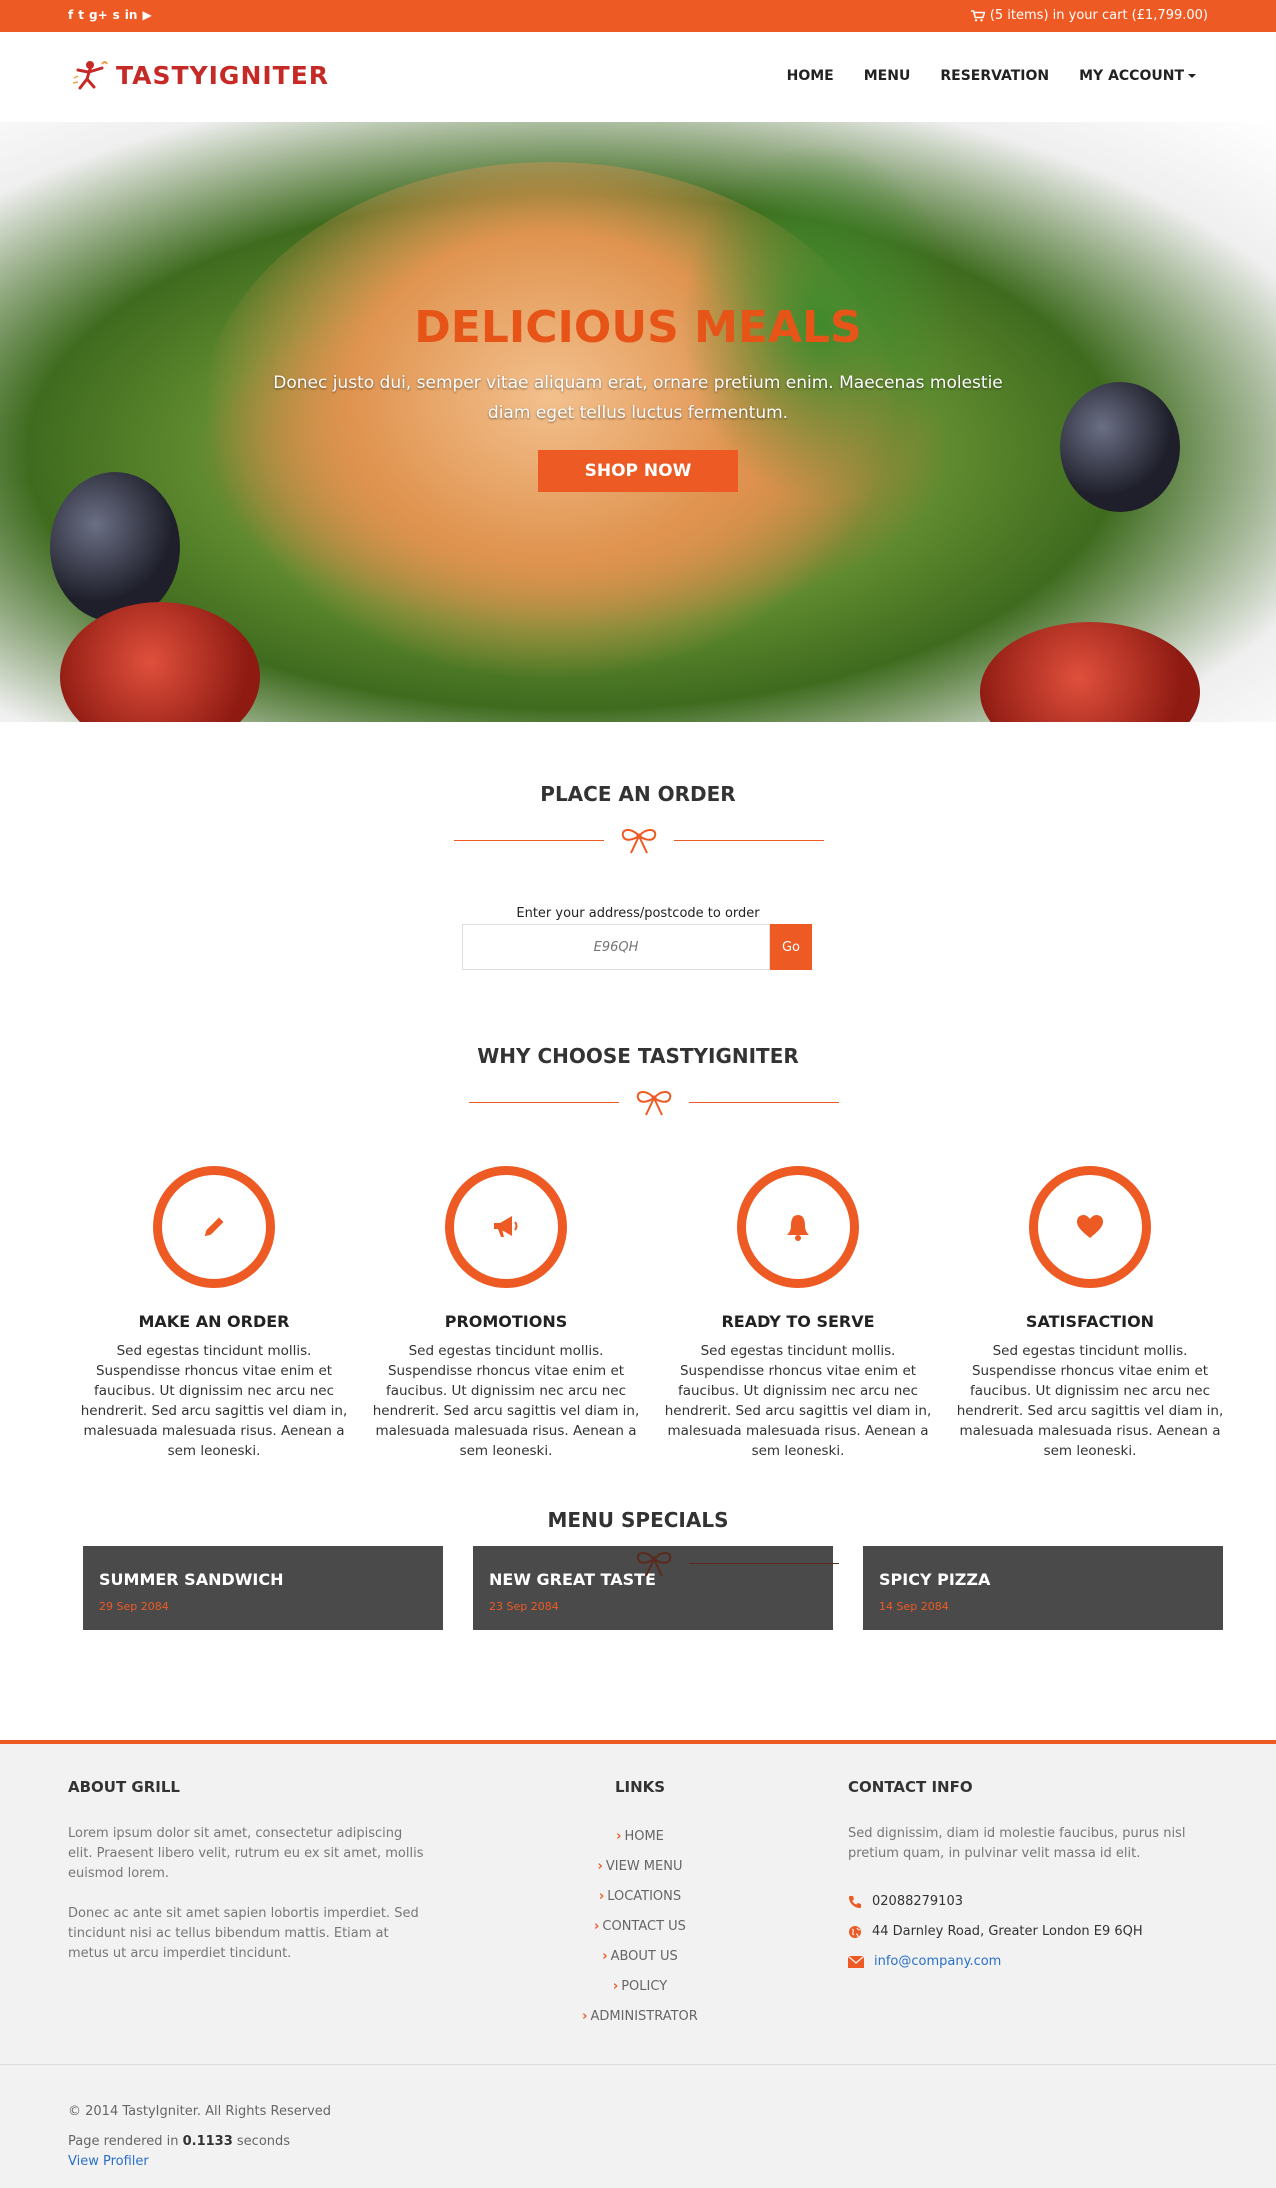 This screenshot has height=2188, width=1276. What do you see at coordinates (131, 15) in the screenshot?
I see `linkedin-icon: in` at bounding box center [131, 15].